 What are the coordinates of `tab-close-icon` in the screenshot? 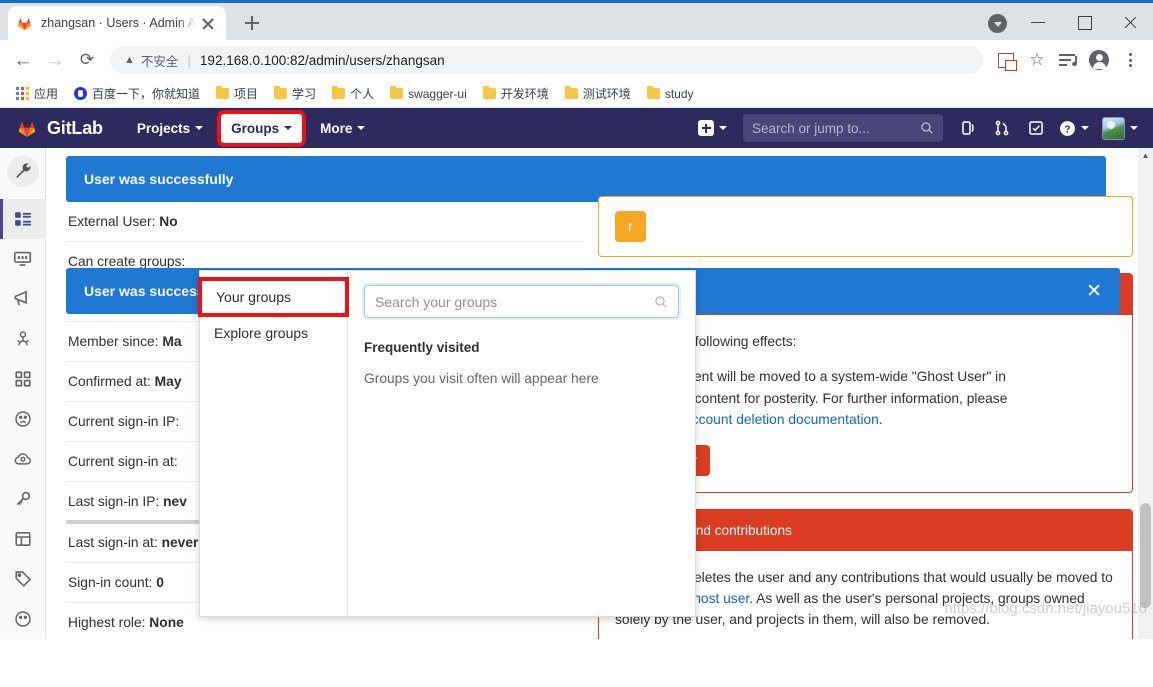 It's located at (208, 23).